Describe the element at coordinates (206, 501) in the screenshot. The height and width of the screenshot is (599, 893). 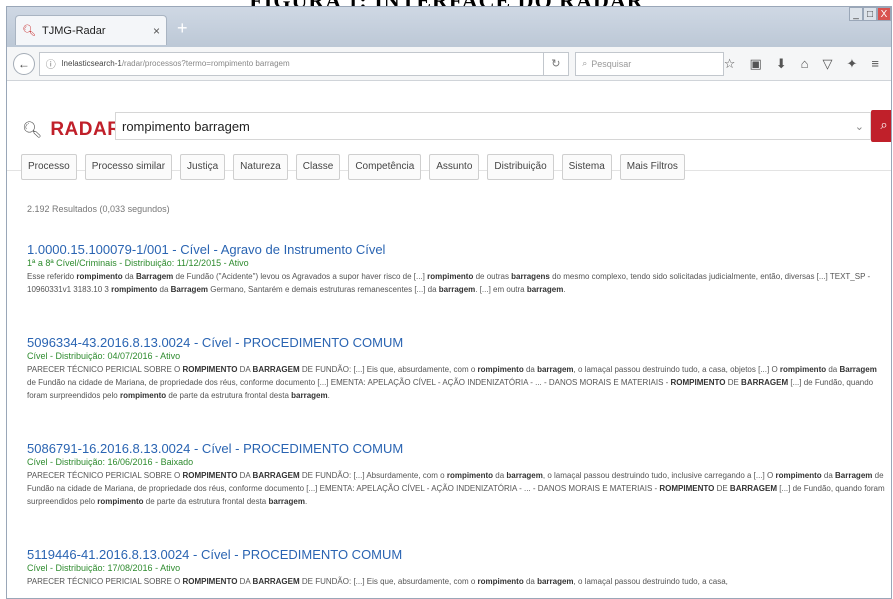
I see `snippet-text: de parte da estrutura frontal desta` at that location.